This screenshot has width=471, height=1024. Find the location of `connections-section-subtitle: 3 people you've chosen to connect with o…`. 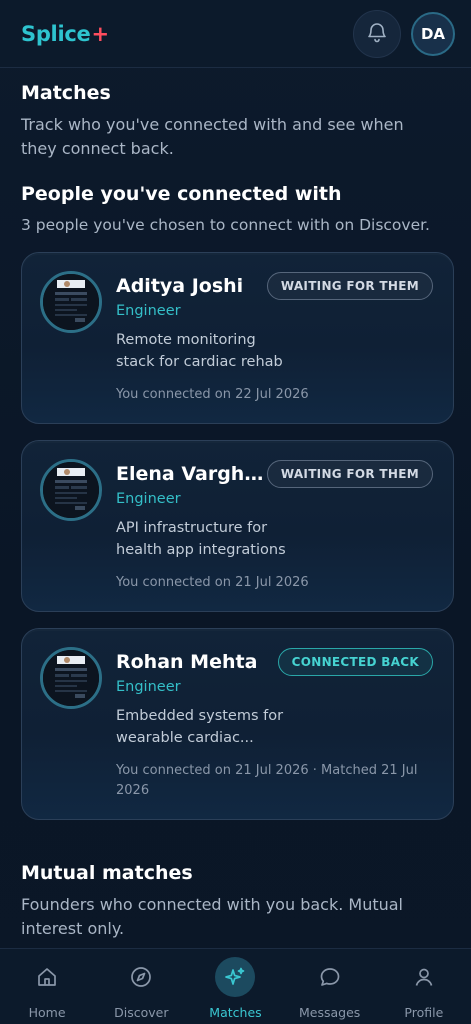

connections-section-subtitle: 3 people you've chosen to connect with o… is located at coordinates (225, 225).